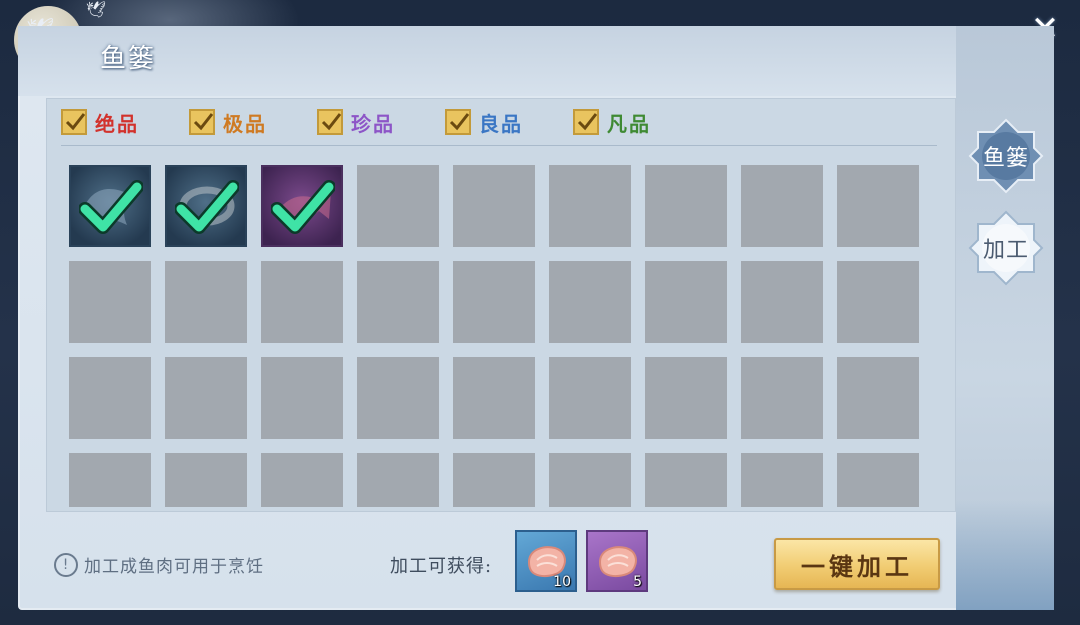 Image resolution: width=1080 pixels, height=625 pixels. What do you see at coordinates (1005, 318) in the screenshot?
I see `side-tab-bar: 鱼篓 加工` at bounding box center [1005, 318].